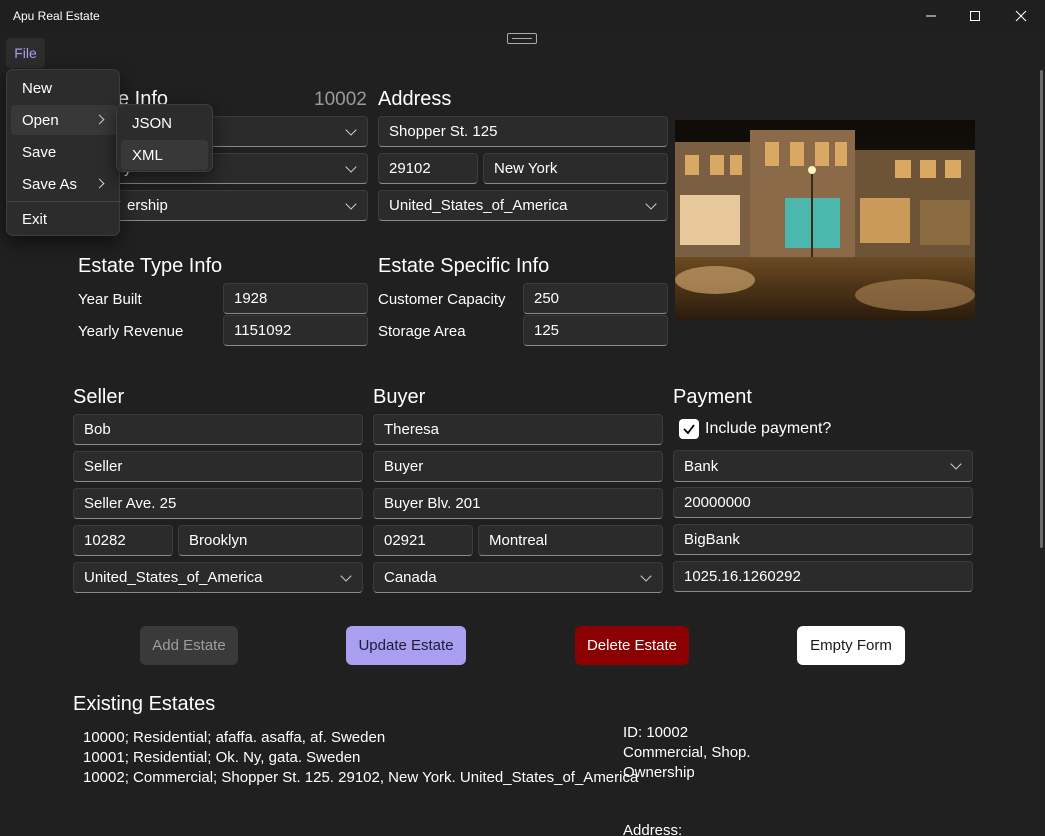  Describe the element at coordinates (64, 201) in the screenshot. I see `menu-separator` at that location.